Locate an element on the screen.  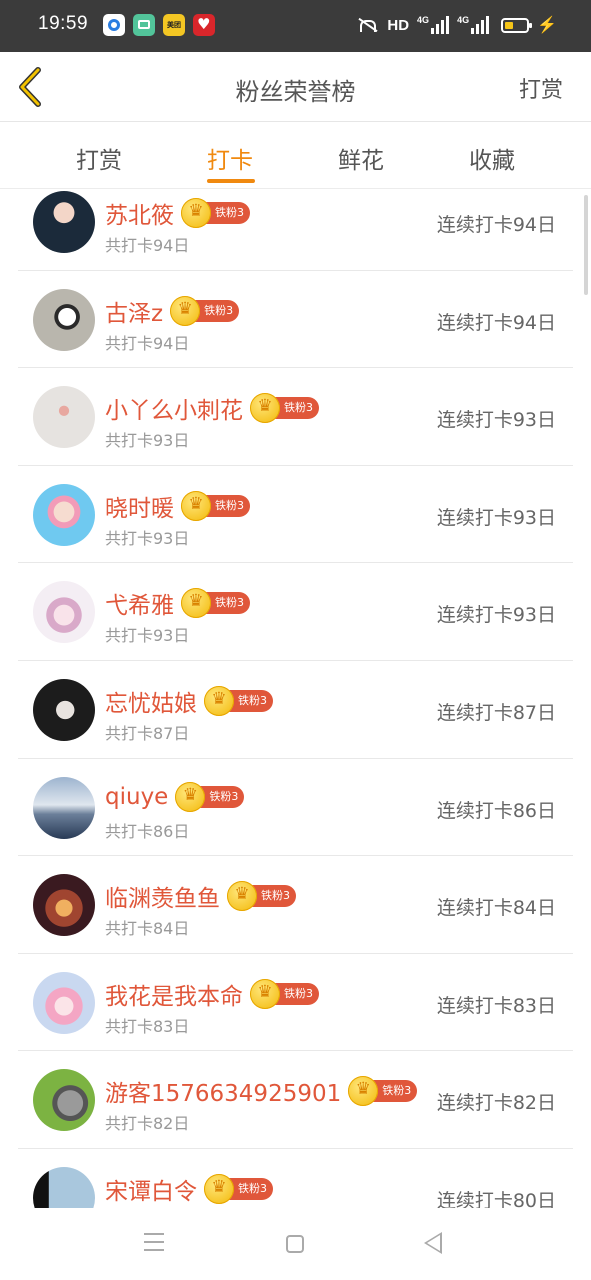
fan-name: 临渊羡鱼鱼 is located at coordinates (162, 896).